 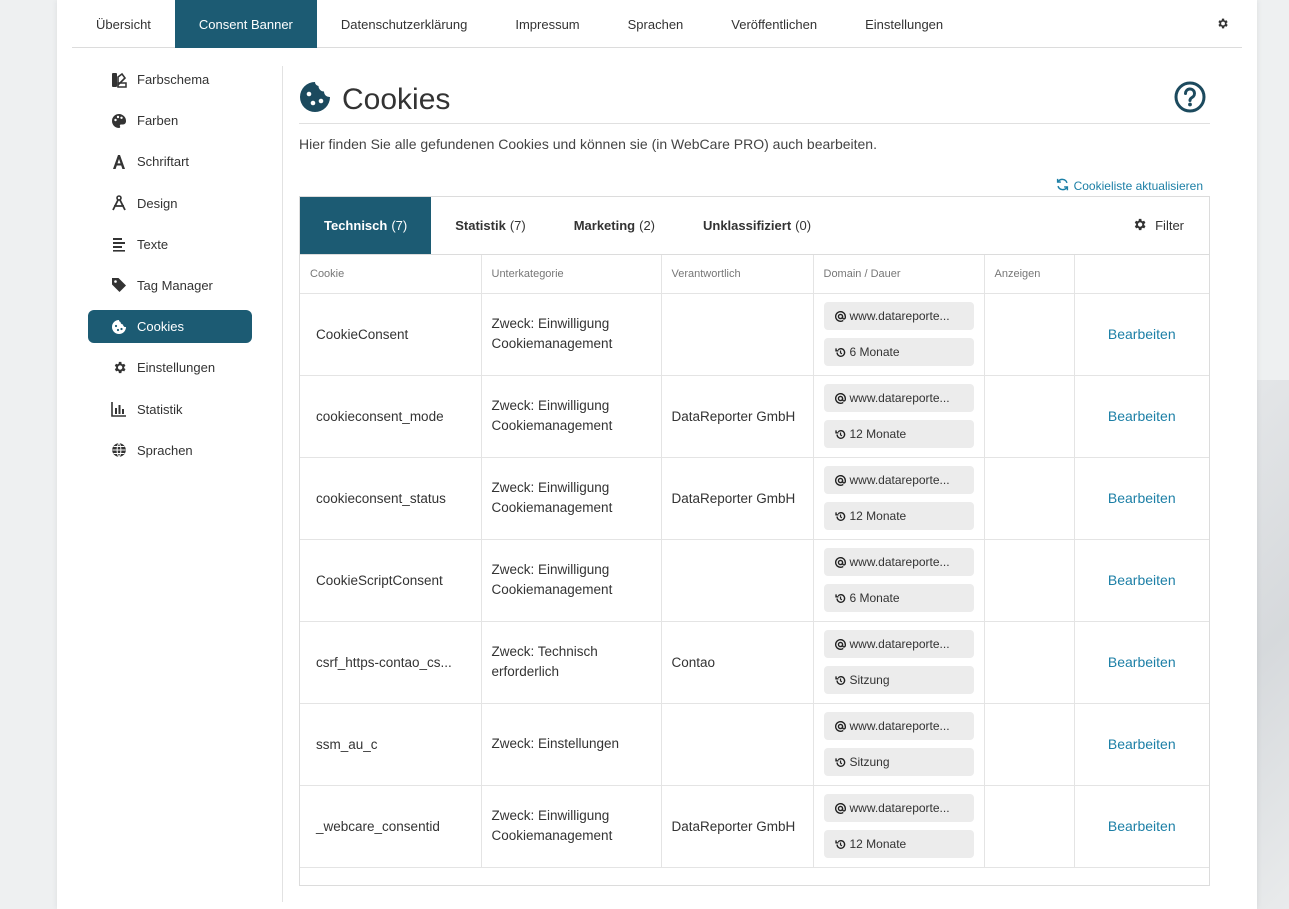 I want to click on refresh-icon, so click(x=1062, y=186).